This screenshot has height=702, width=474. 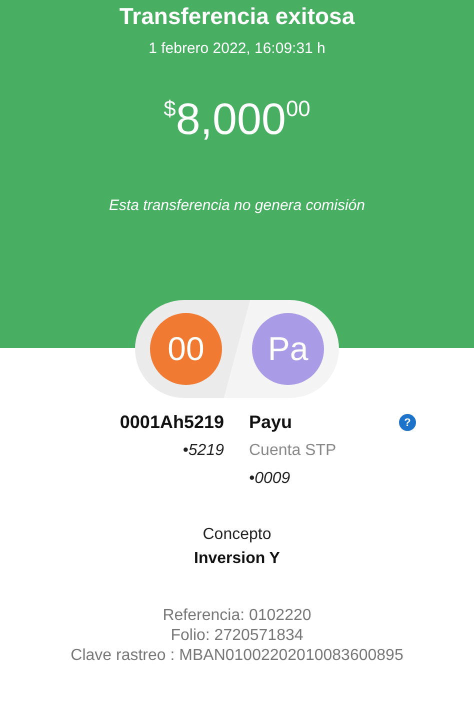 What do you see at coordinates (288, 349) in the screenshot?
I see `destination-avatar: Pa` at bounding box center [288, 349].